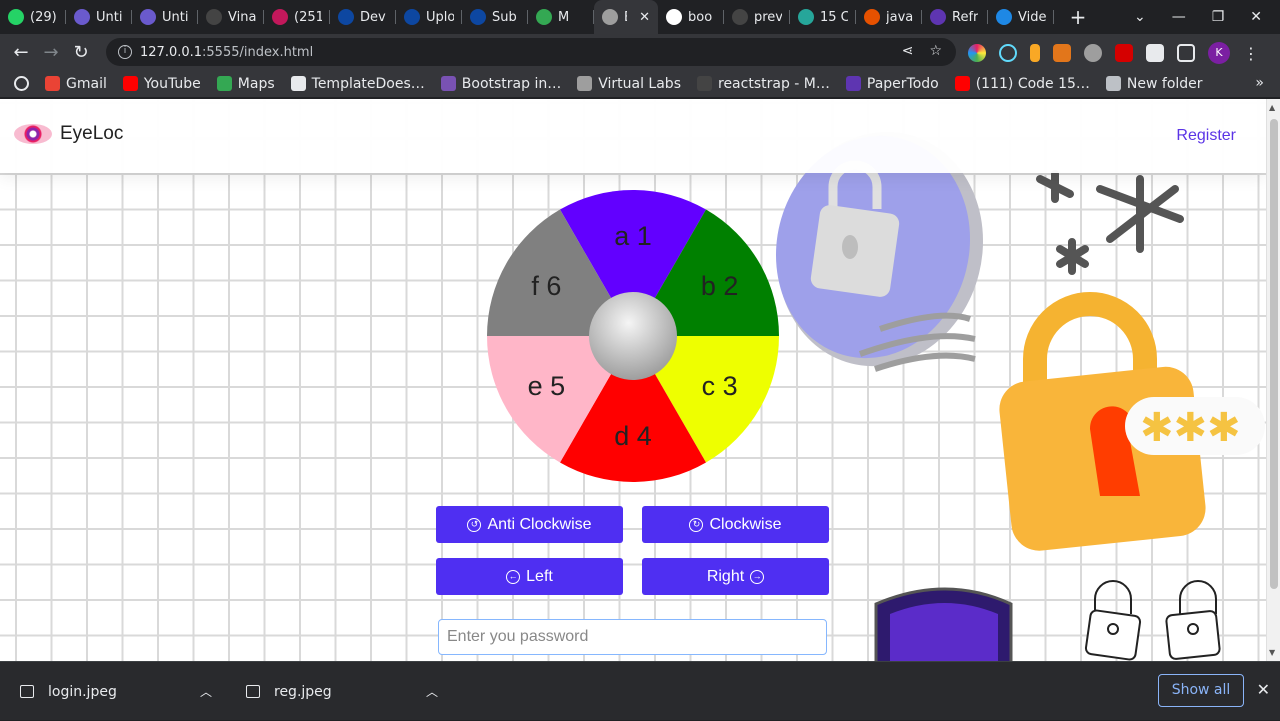 The height and width of the screenshot is (721, 1280). I want to click on rotating-wheel: a 1 b 2 c 3 d 4 e 5 f 6, so click(633, 336).